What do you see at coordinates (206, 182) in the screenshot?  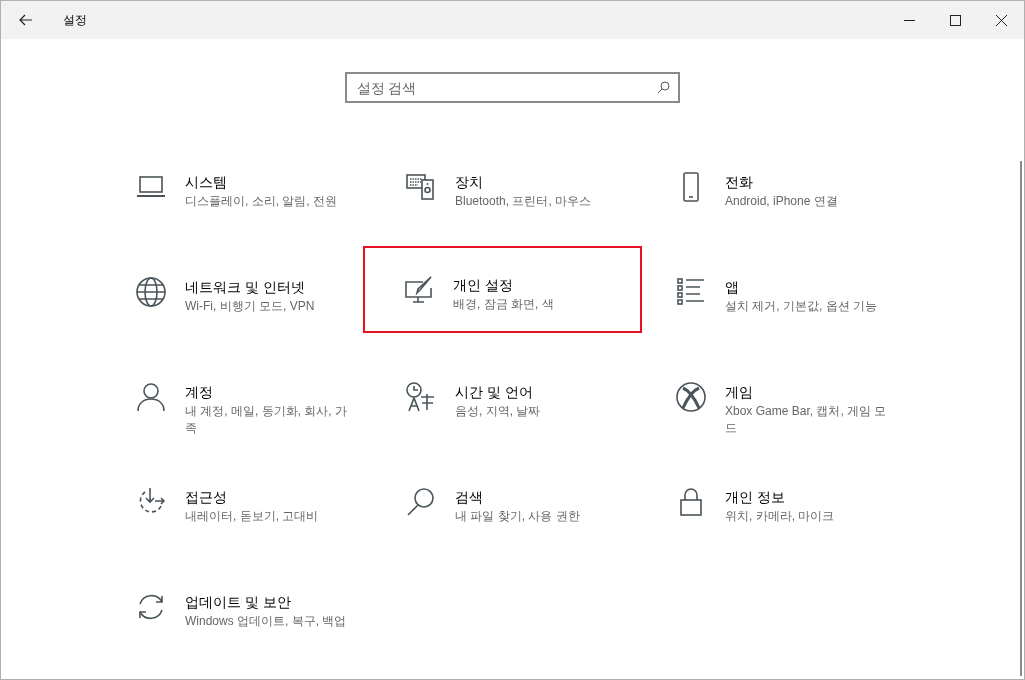 I see `tile-title: 시스템` at bounding box center [206, 182].